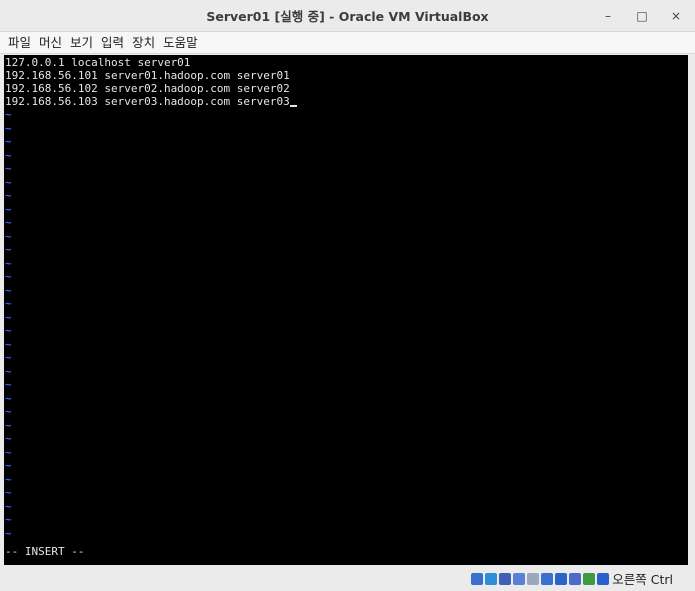  I want to click on vim-mode-indicator: -- INSERT --, so click(45, 551).